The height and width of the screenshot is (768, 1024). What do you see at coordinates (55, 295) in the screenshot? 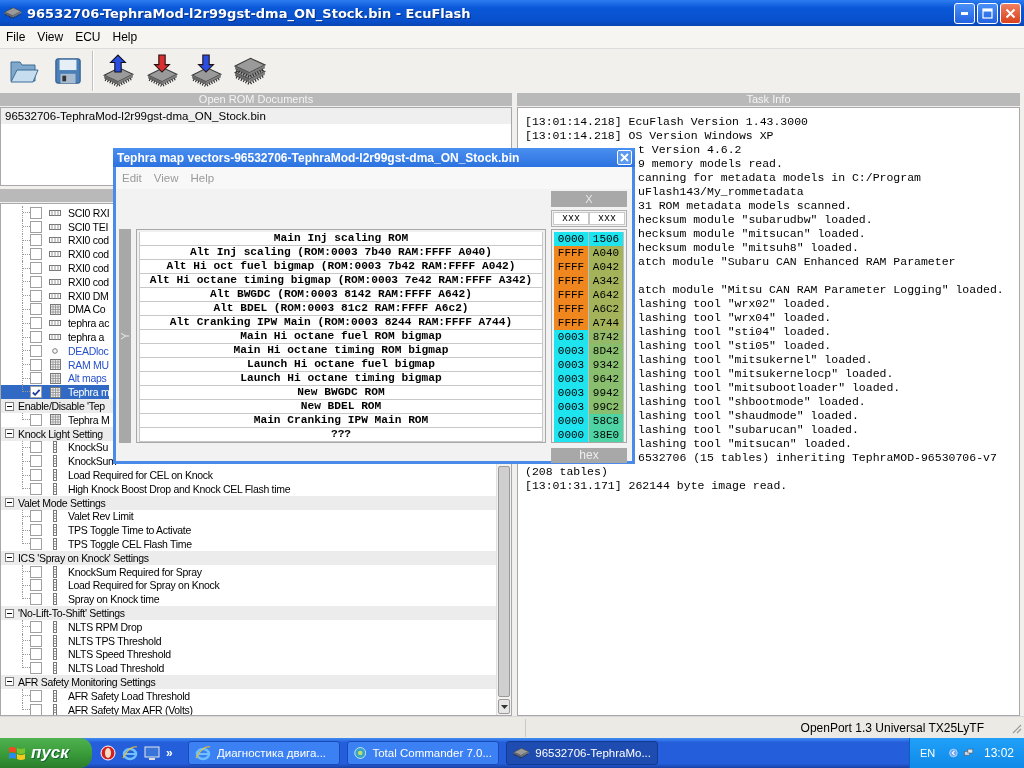
I see `tree-item: RXI0 DM` at bounding box center [55, 295].